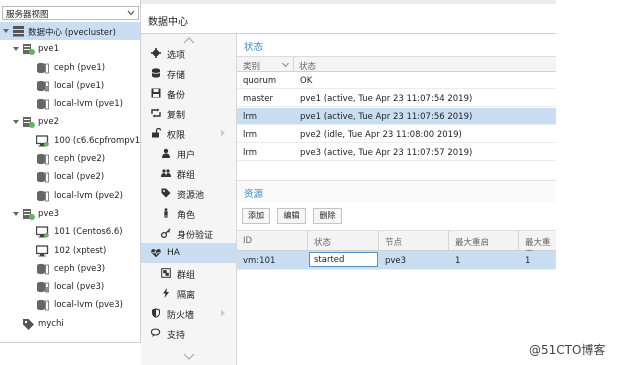 This screenshot has width=643, height=365. I want to click on menu-item-label: 选项, so click(176, 56).